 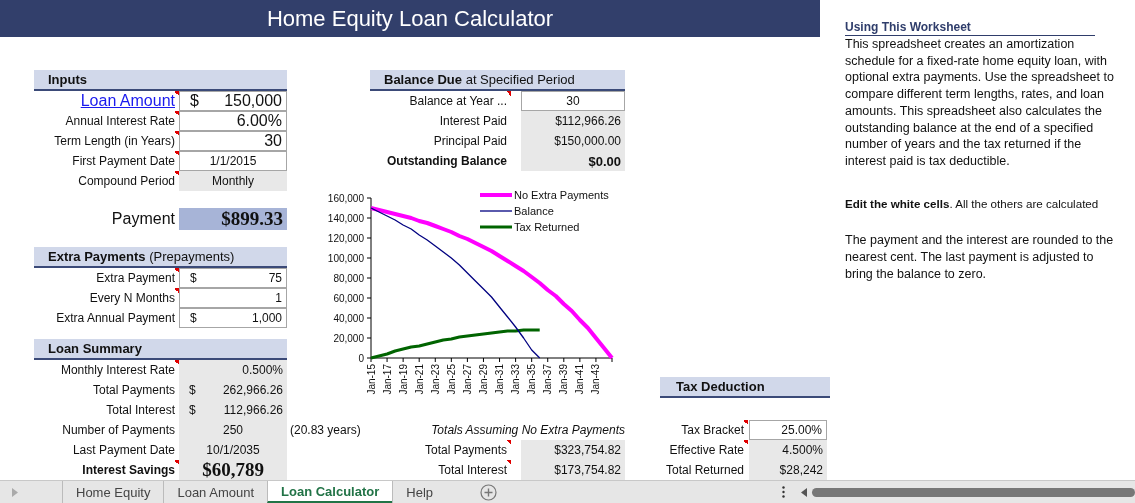 What do you see at coordinates (980, 103) in the screenshot?
I see `notes-paragraph: This spreadsheet creates an amortization schedule for a fixed-rate home equity loan, with optional extra payments. Use the spreadsheet to compare different term lengths, rates, and loan amounts. This spreadsheet also calculates the outstanding balance at the end of a specified number of years and the tax returned if the interest paid is tax deductible.` at bounding box center [980, 103].